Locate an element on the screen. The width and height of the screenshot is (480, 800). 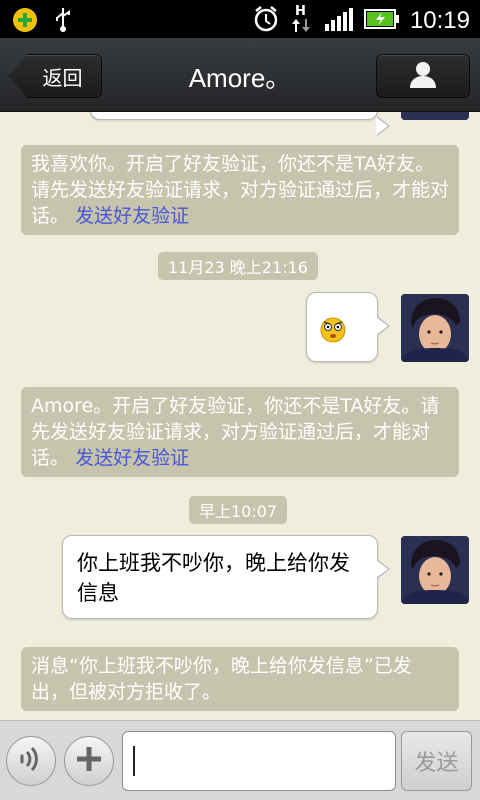
send-button: 发送 is located at coordinates (436, 761).